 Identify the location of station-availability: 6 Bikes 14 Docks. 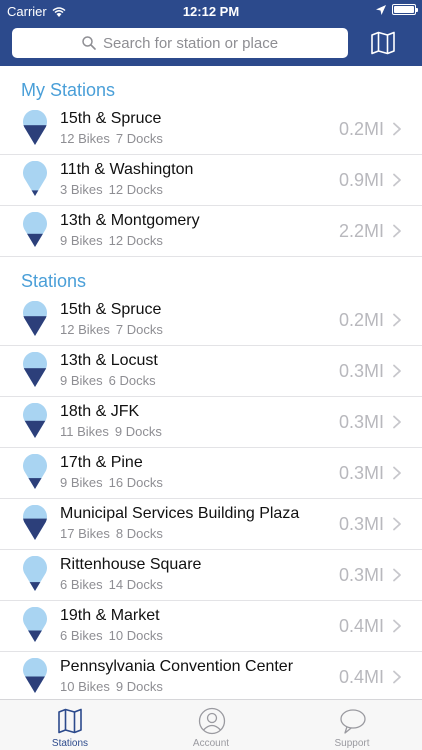
(111, 584).